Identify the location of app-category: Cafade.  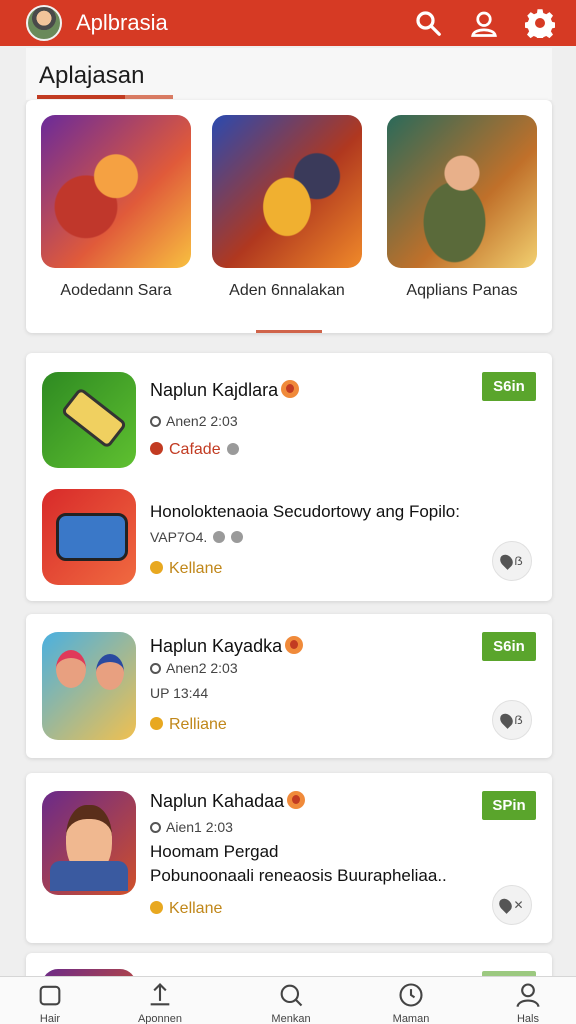
(194, 450).